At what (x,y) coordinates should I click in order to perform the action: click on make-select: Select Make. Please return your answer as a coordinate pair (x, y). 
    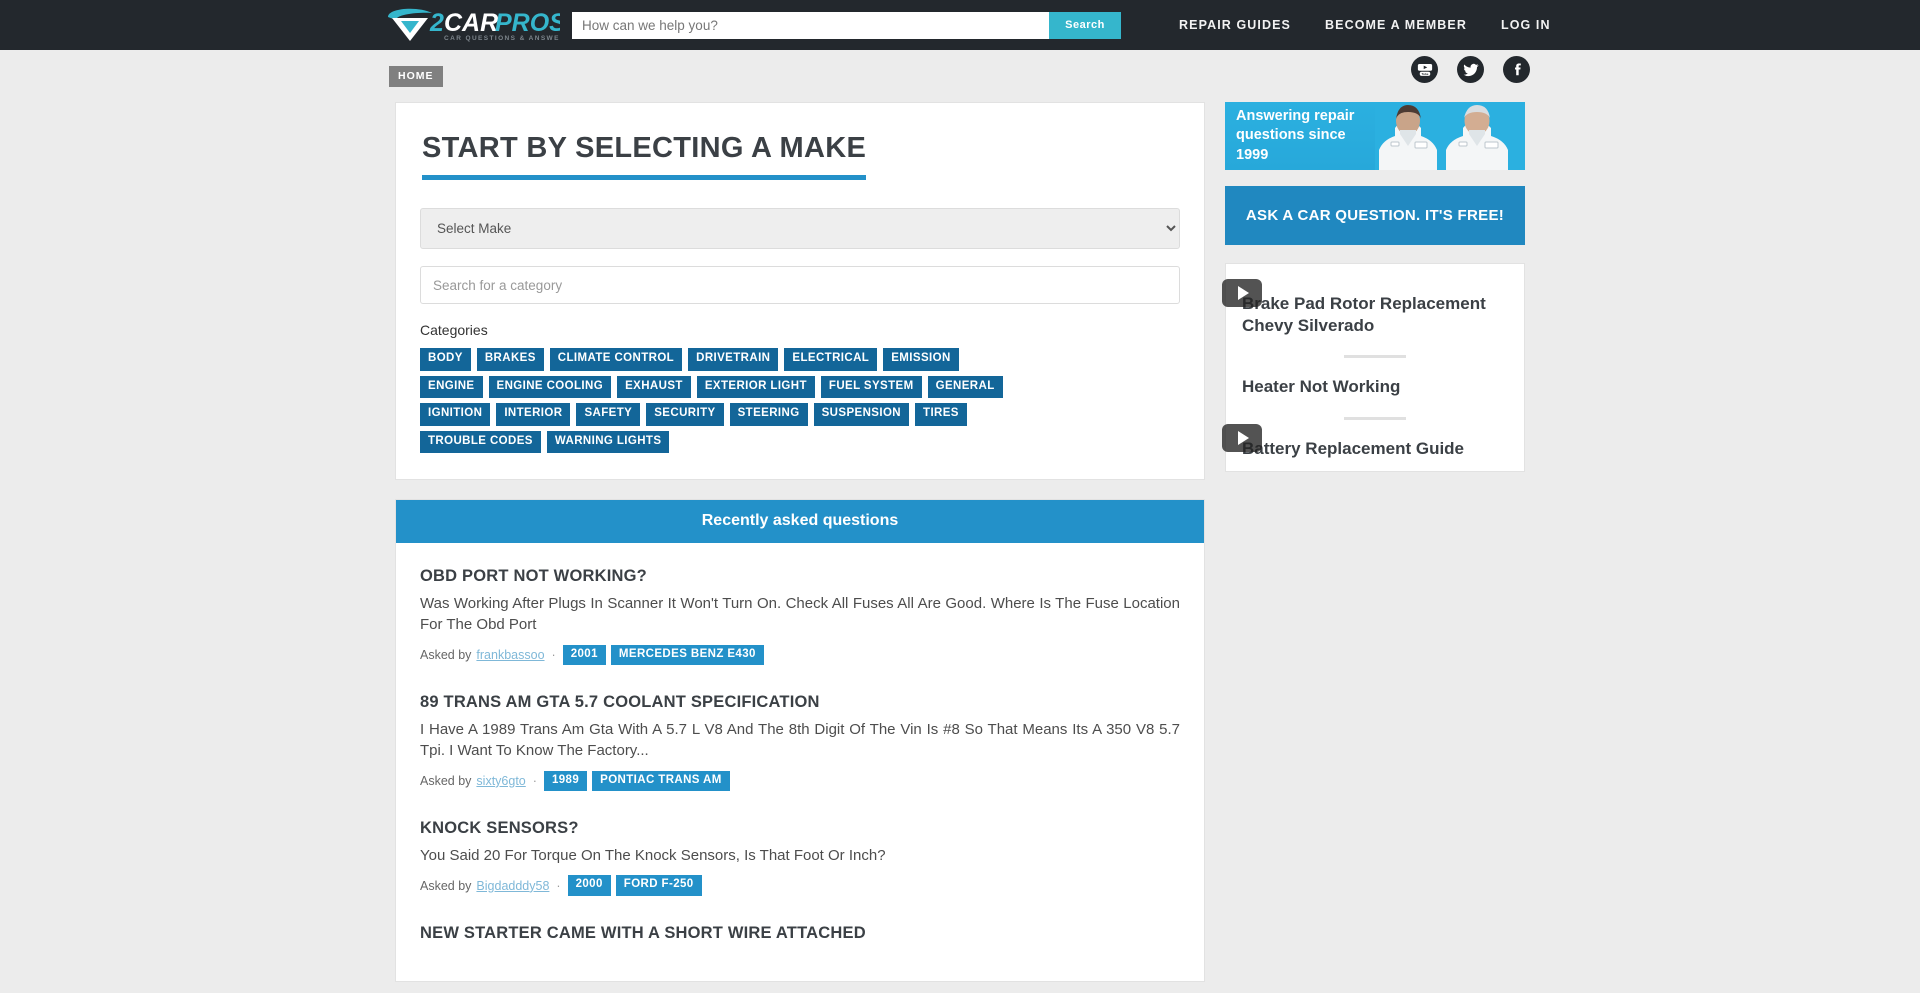
    Looking at the image, I should click on (800, 228).